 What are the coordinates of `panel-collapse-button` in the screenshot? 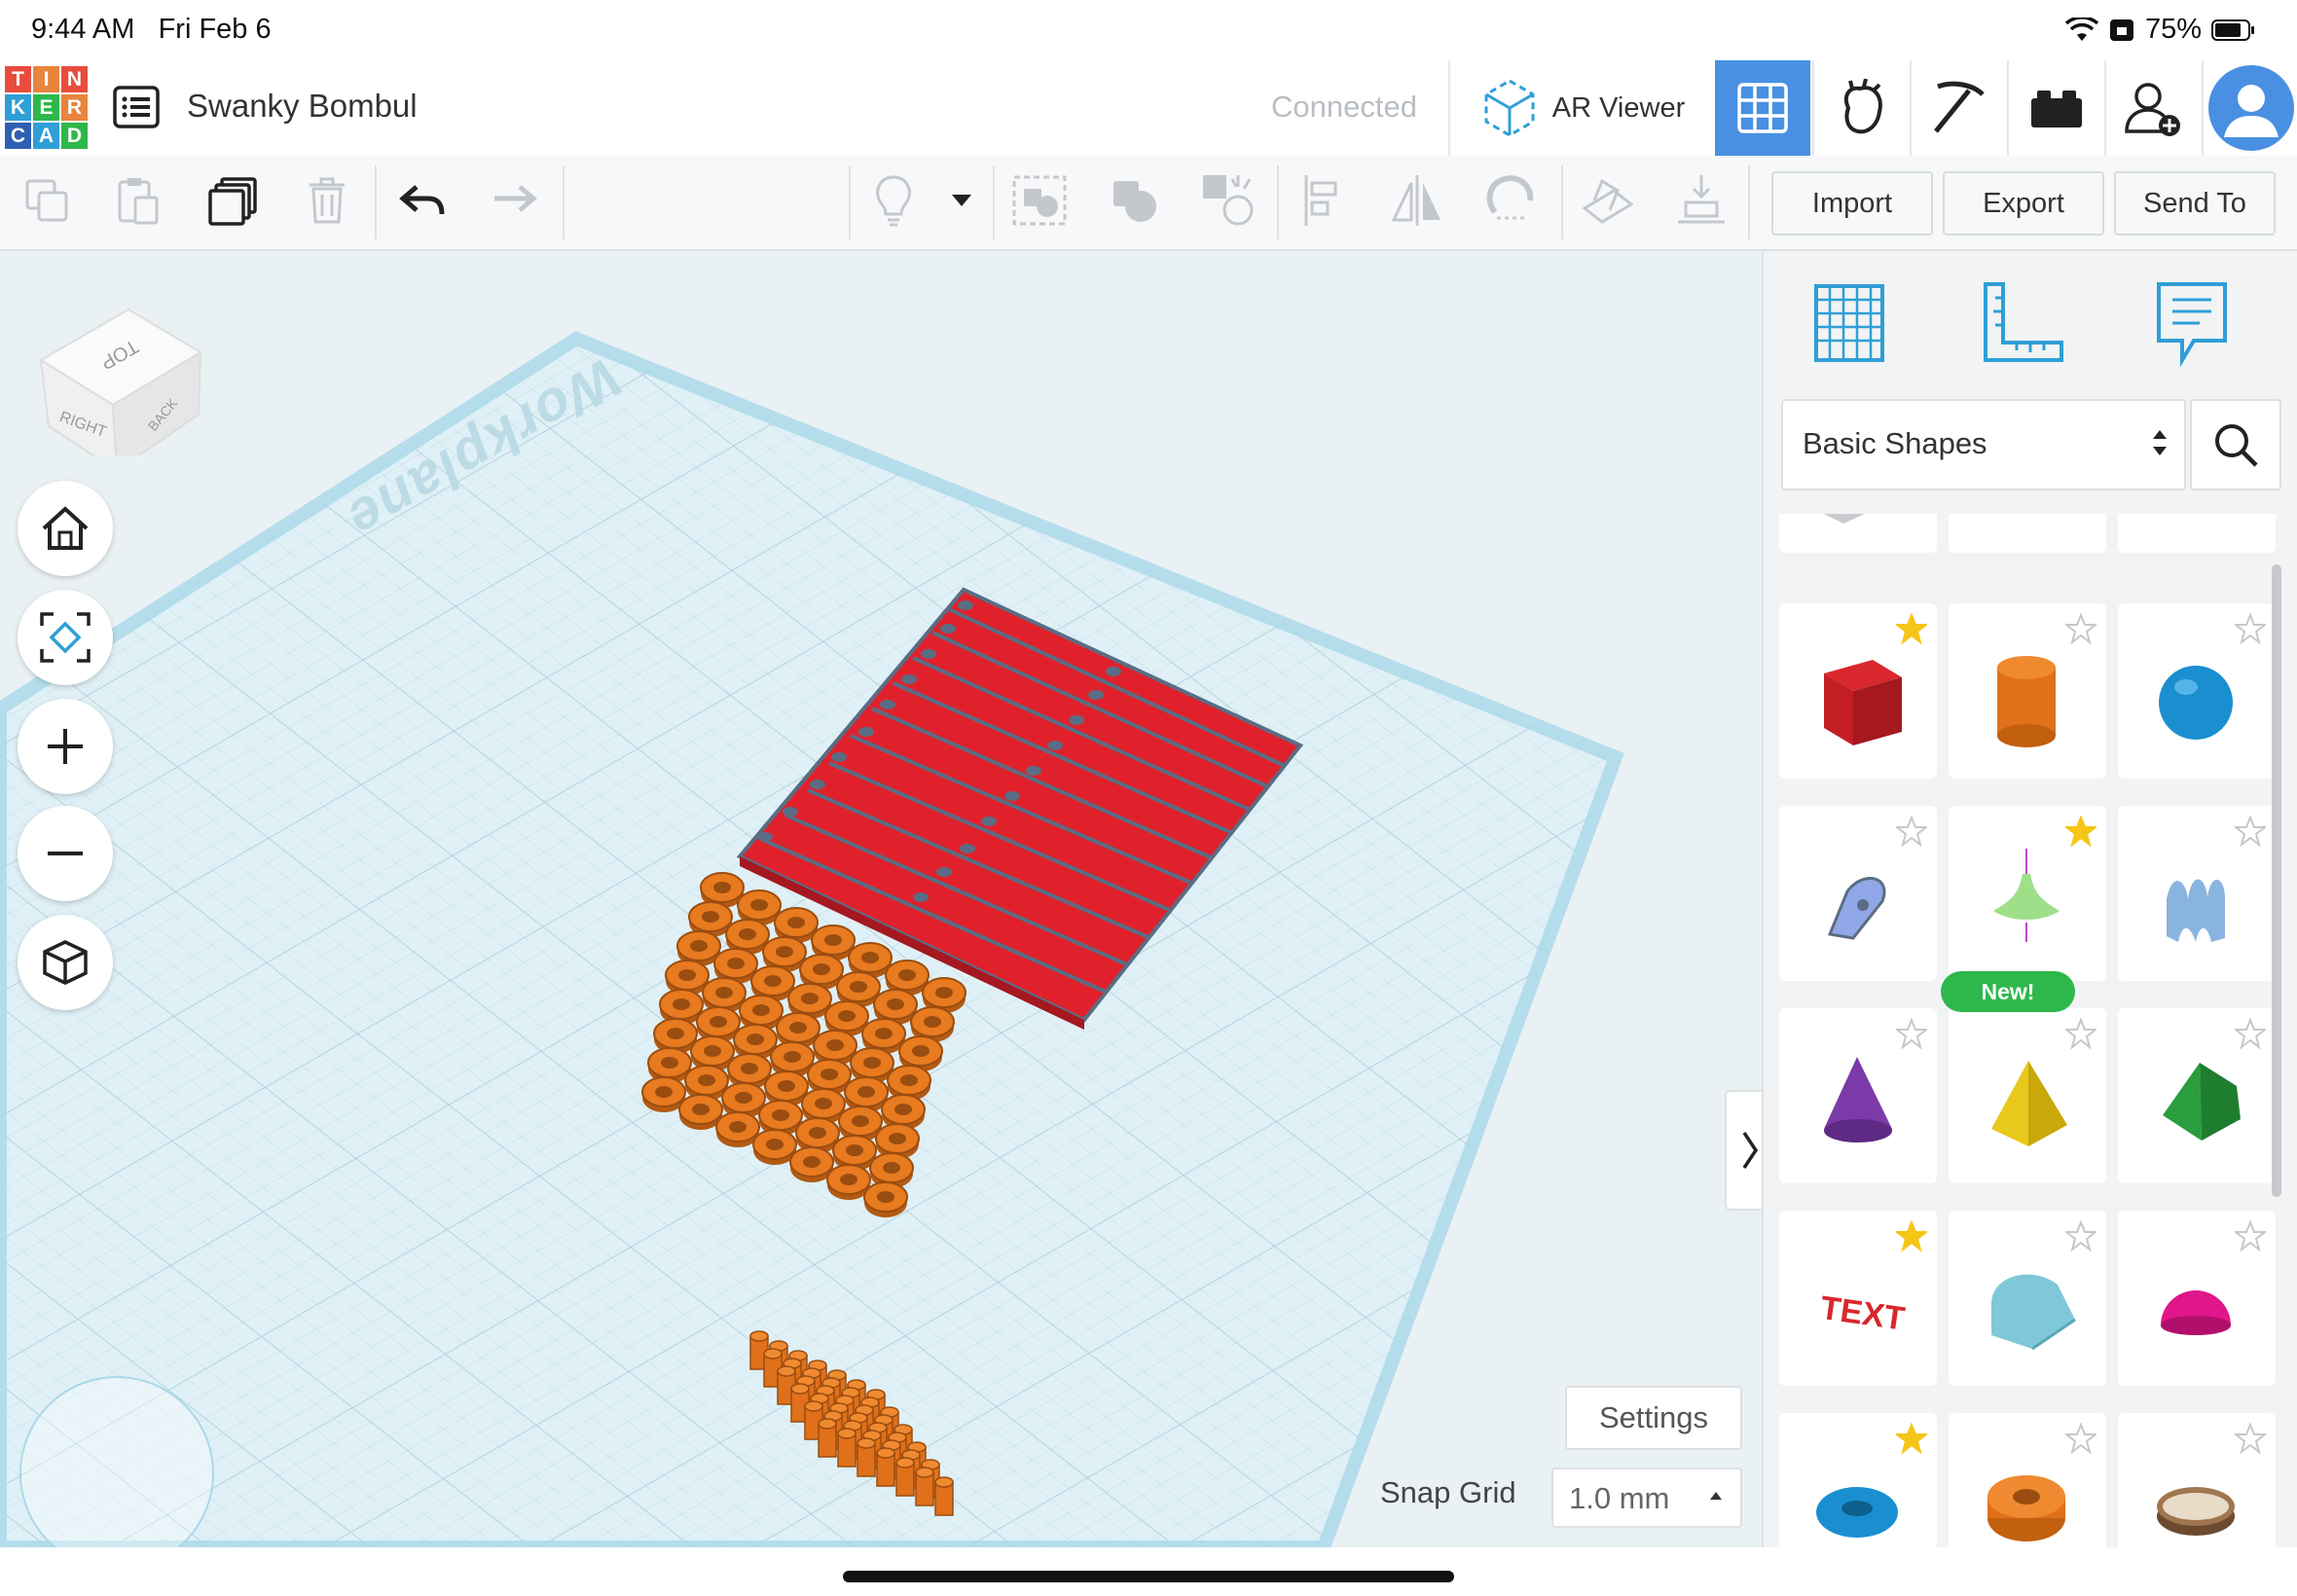 It's located at (1743, 1150).